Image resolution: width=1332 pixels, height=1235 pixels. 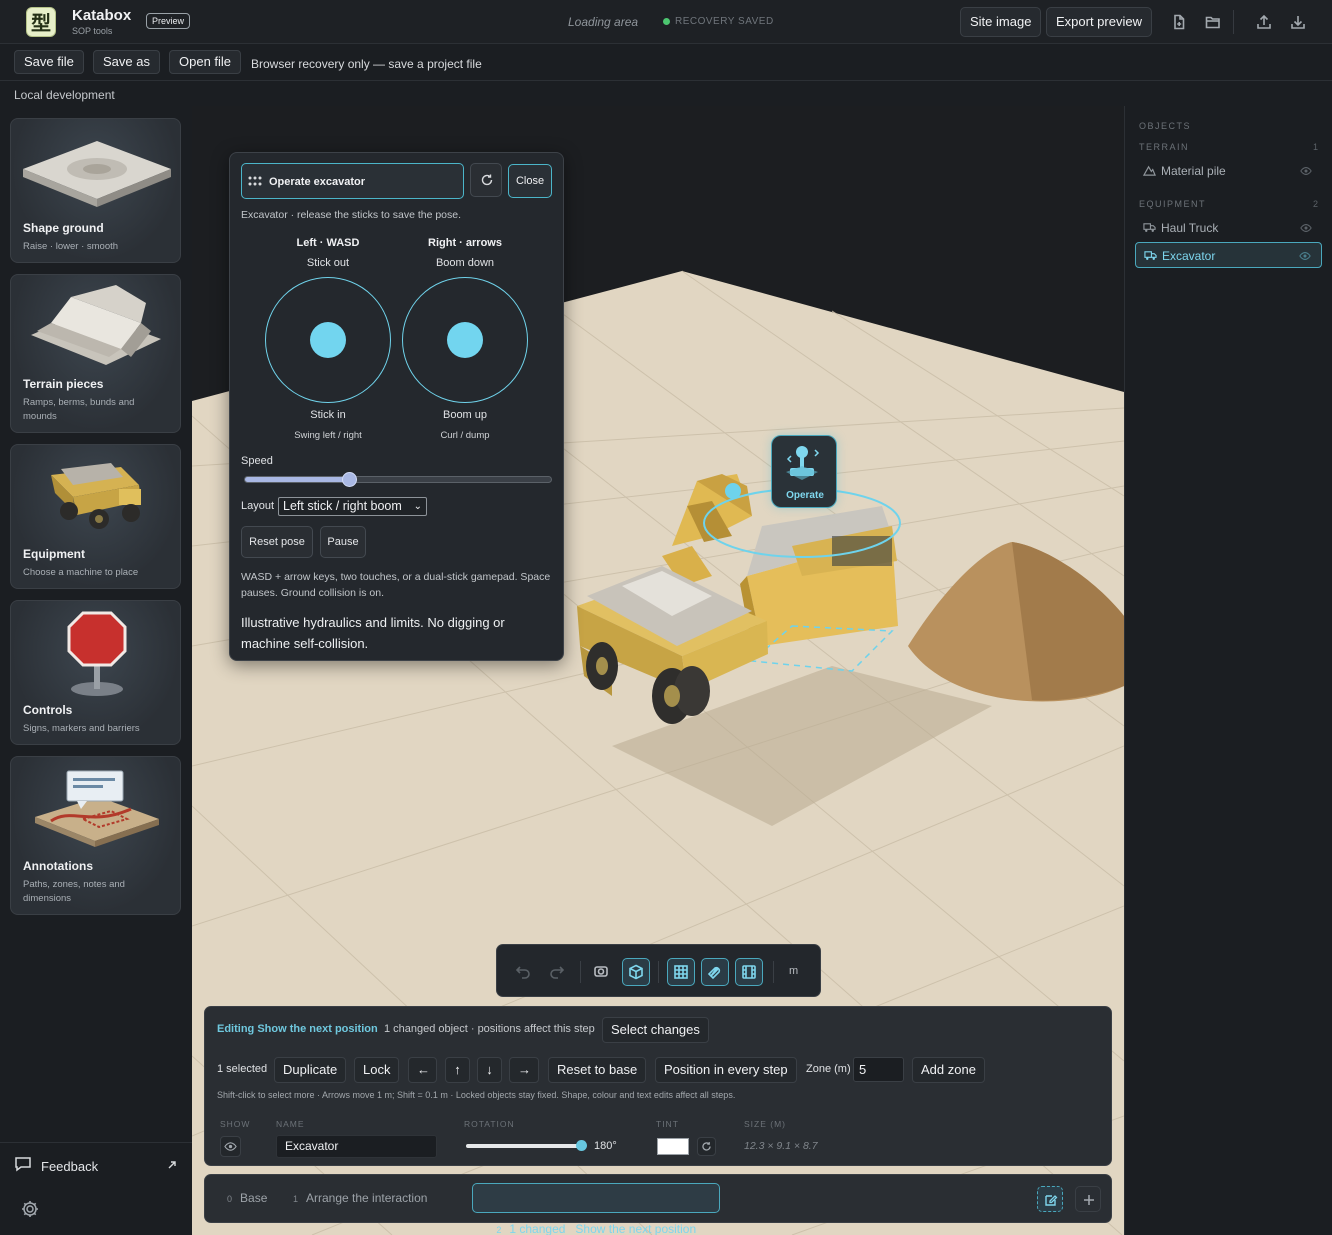 I want to click on palette-description: Paths, zones, notes and dimensions, so click(x=74, y=891).